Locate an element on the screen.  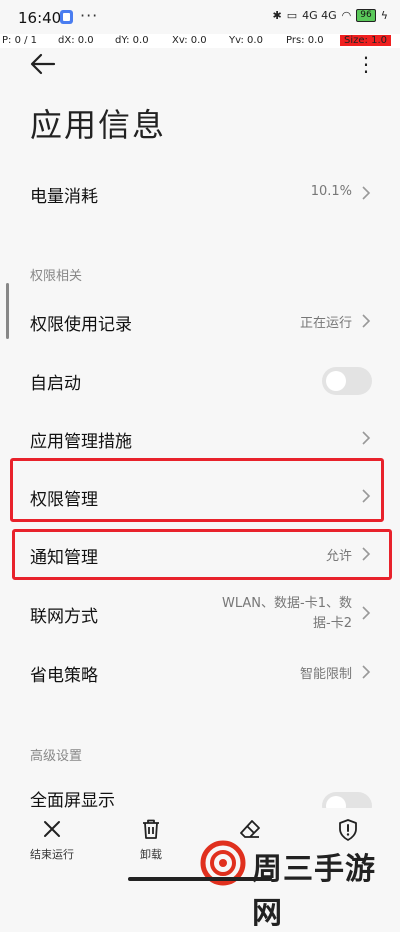
watermark-text: 周三手游网 is located at coordinates (314, 891).